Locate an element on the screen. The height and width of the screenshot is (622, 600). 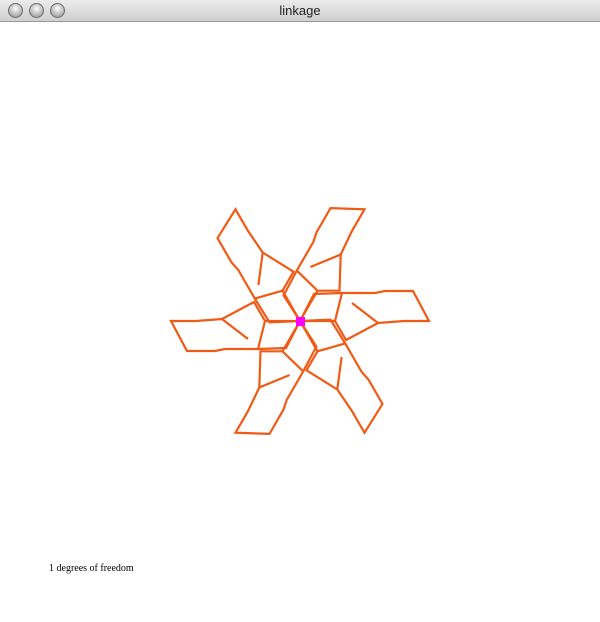
fixed-pivot-handle is located at coordinates (300, 321).